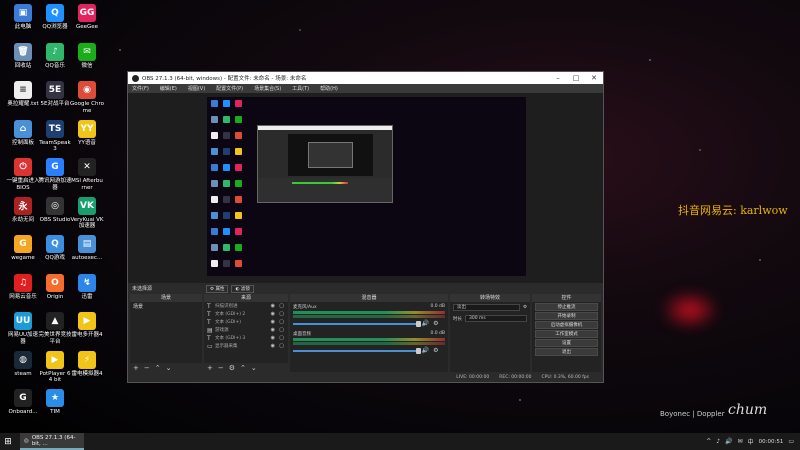 The height and width of the screenshot is (450, 800). Describe the element at coordinates (23, 17) in the screenshot. I see `desktop-icon: ▣ 此电脑` at that location.